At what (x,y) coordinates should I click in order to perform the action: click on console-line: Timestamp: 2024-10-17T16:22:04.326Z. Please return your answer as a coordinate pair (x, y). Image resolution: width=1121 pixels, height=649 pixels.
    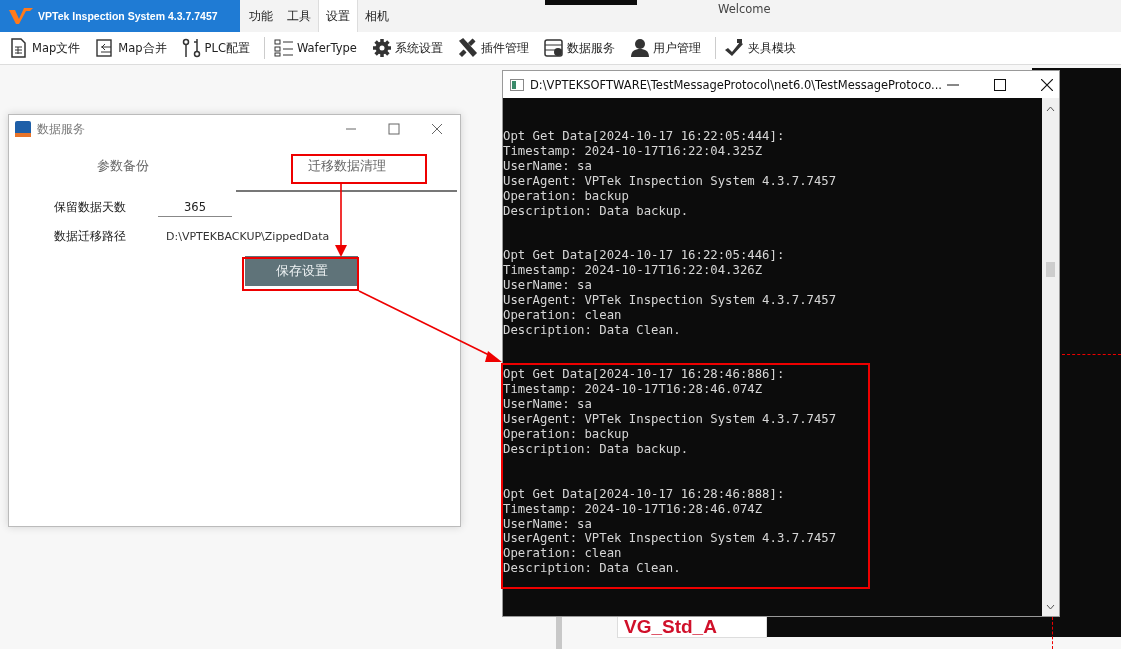
    Looking at the image, I should click on (633, 271).